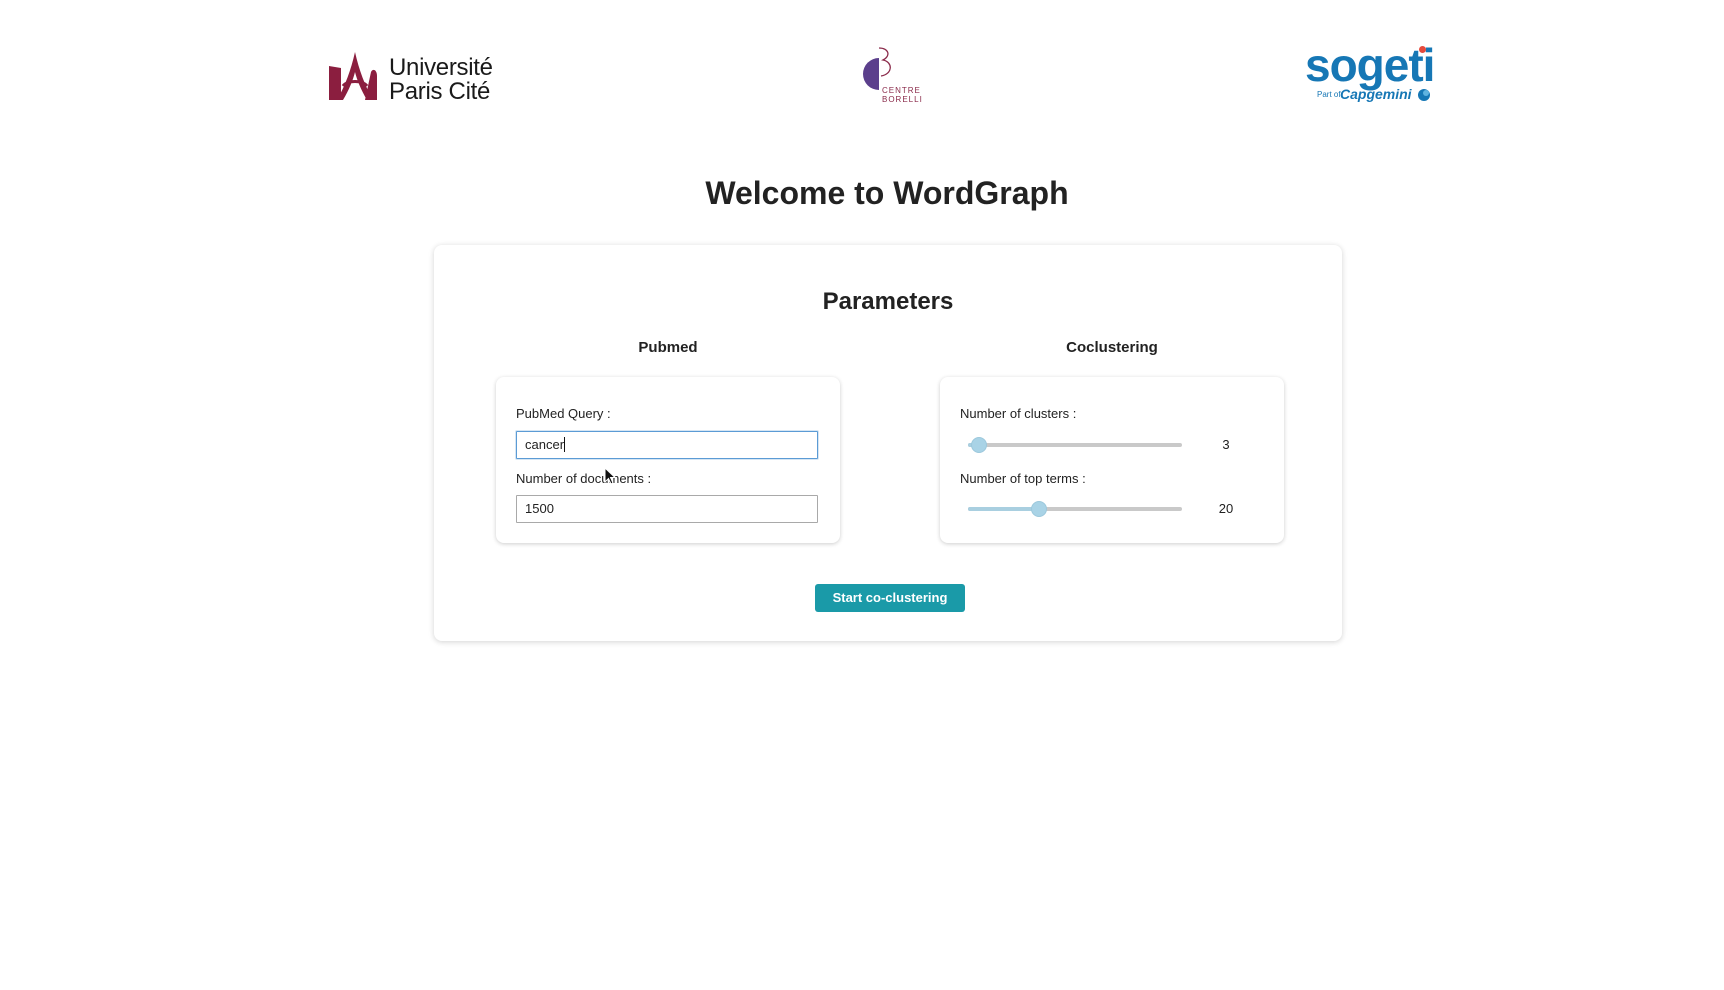 The width and height of the screenshot is (1724, 990). I want to click on pubmed-query-input: cancer, so click(667, 445).